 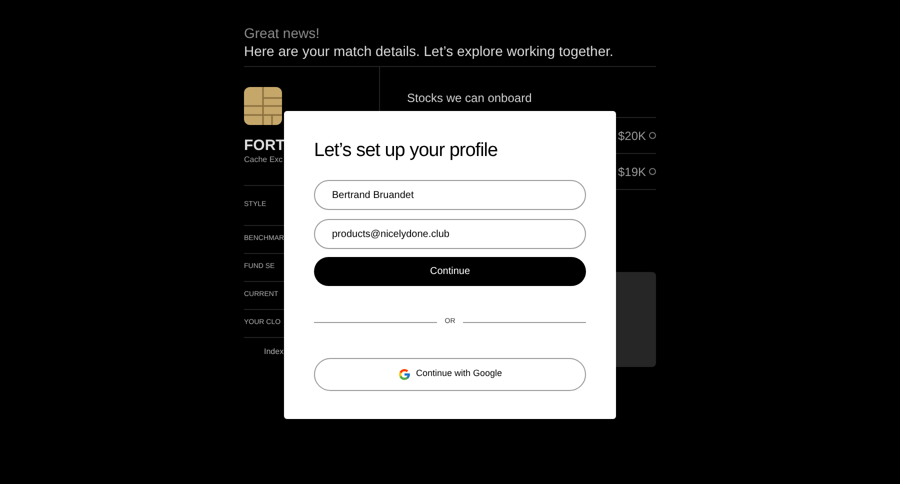 I want to click on dialog-title: Let’s set up your profile, so click(x=406, y=151).